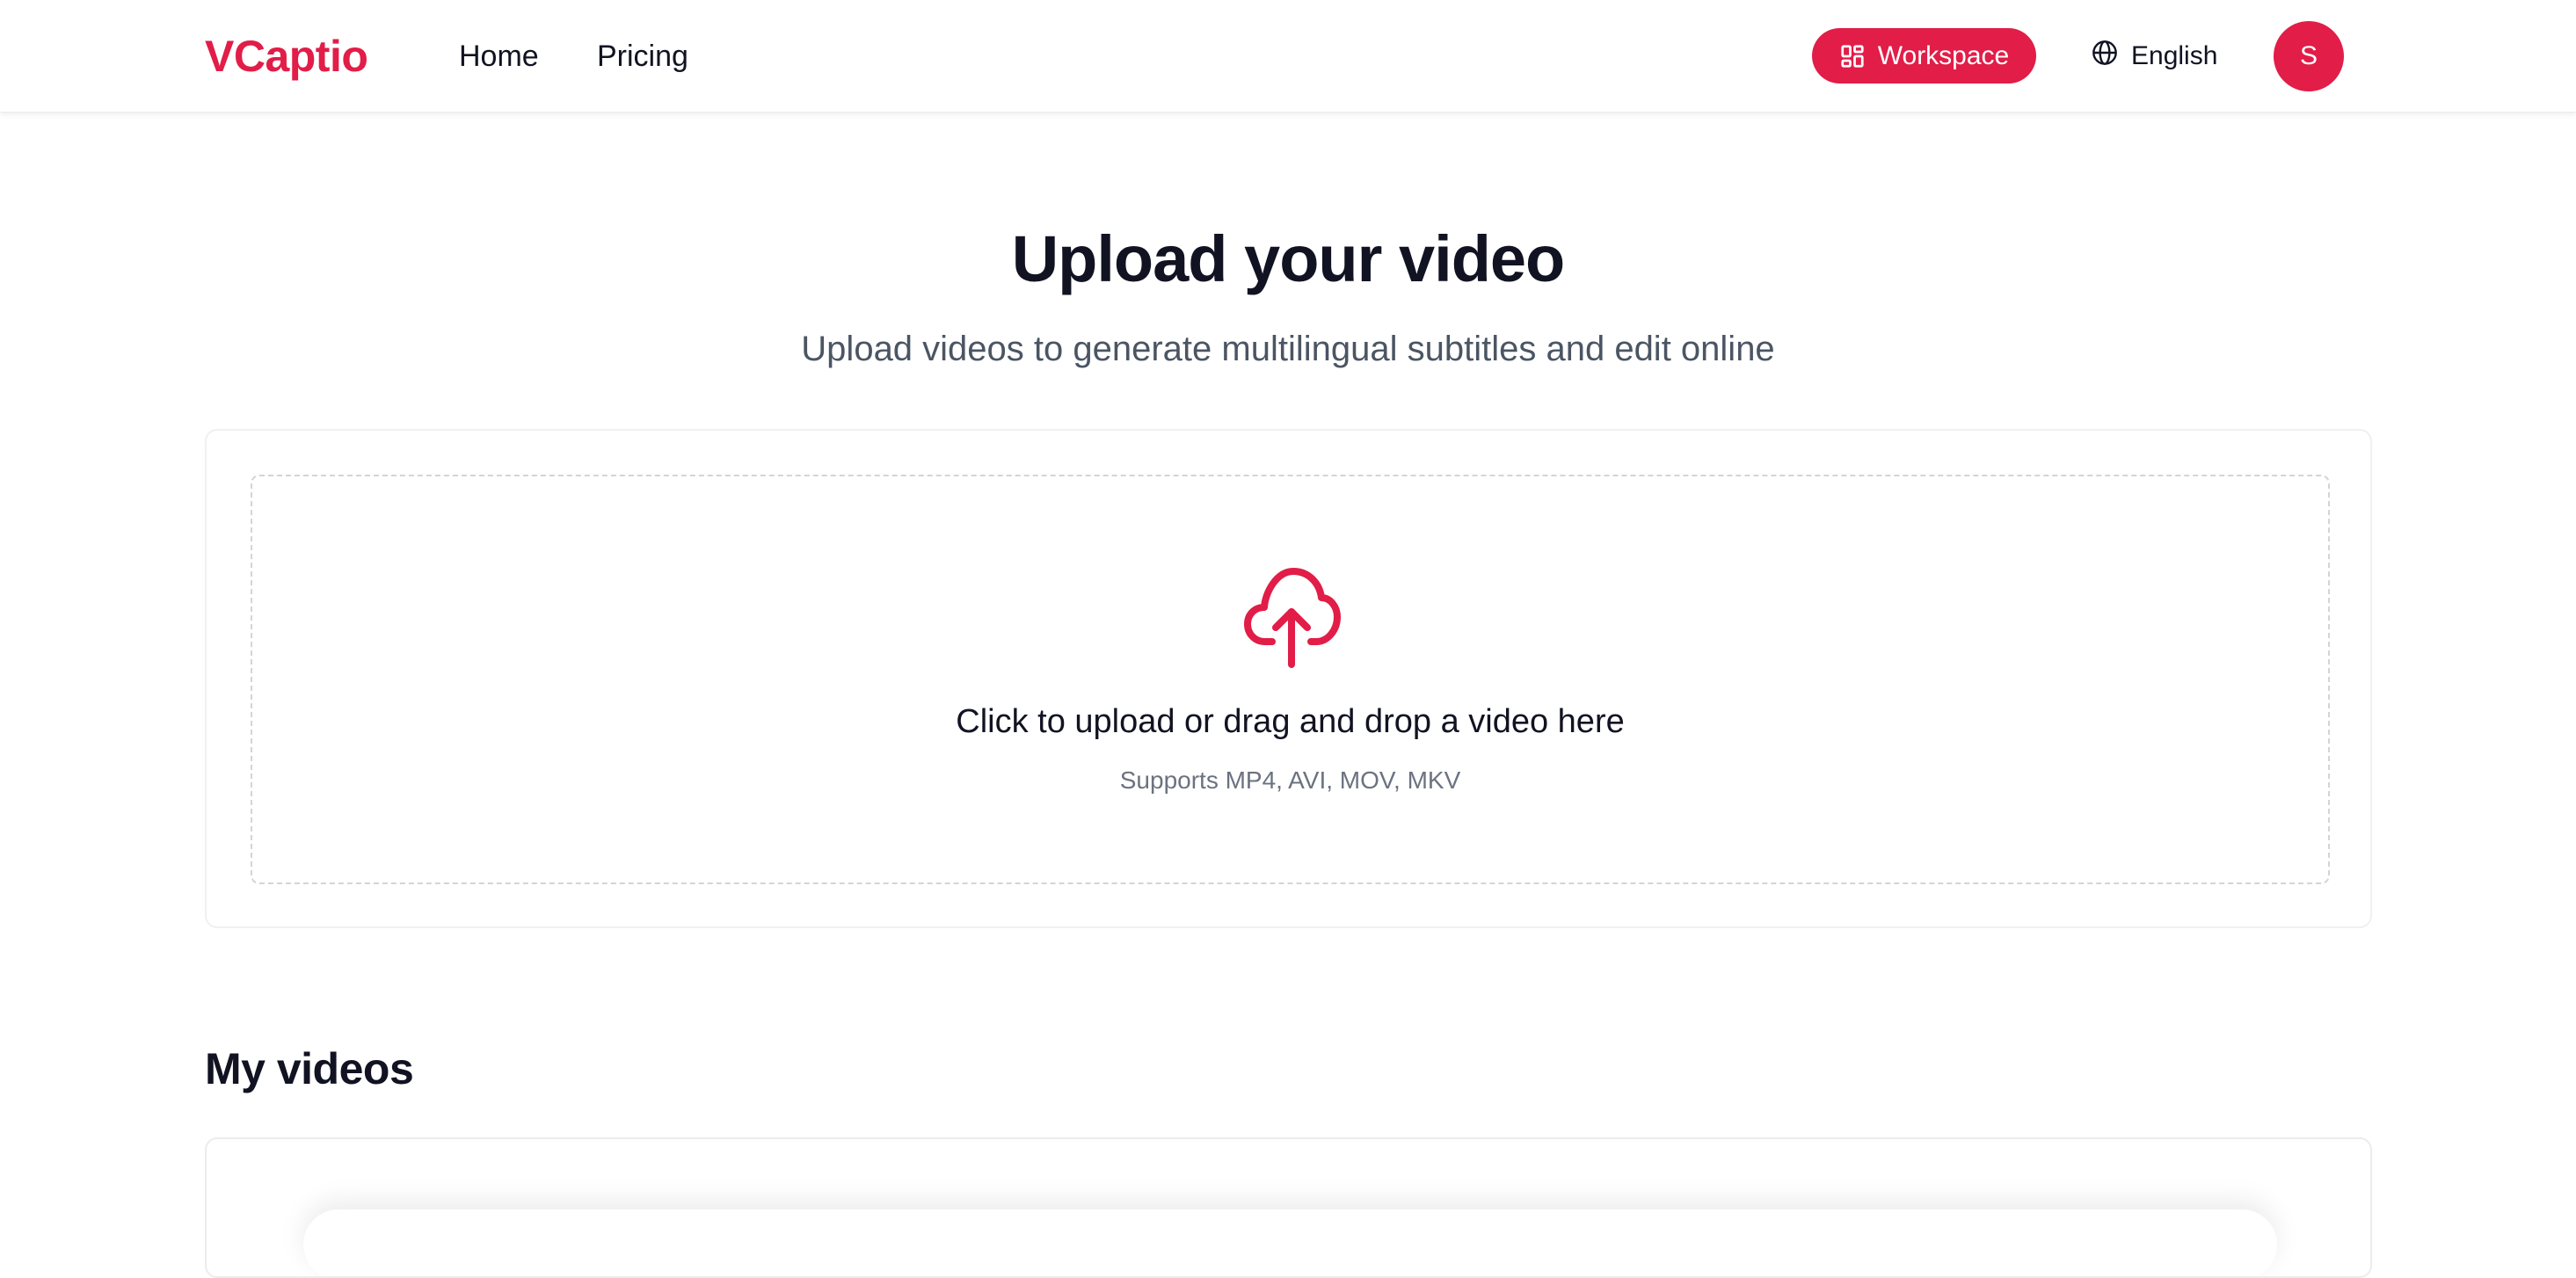 This screenshot has height=1278, width=2576. I want to click on page-title: Upload your video, so click(1288, 258).